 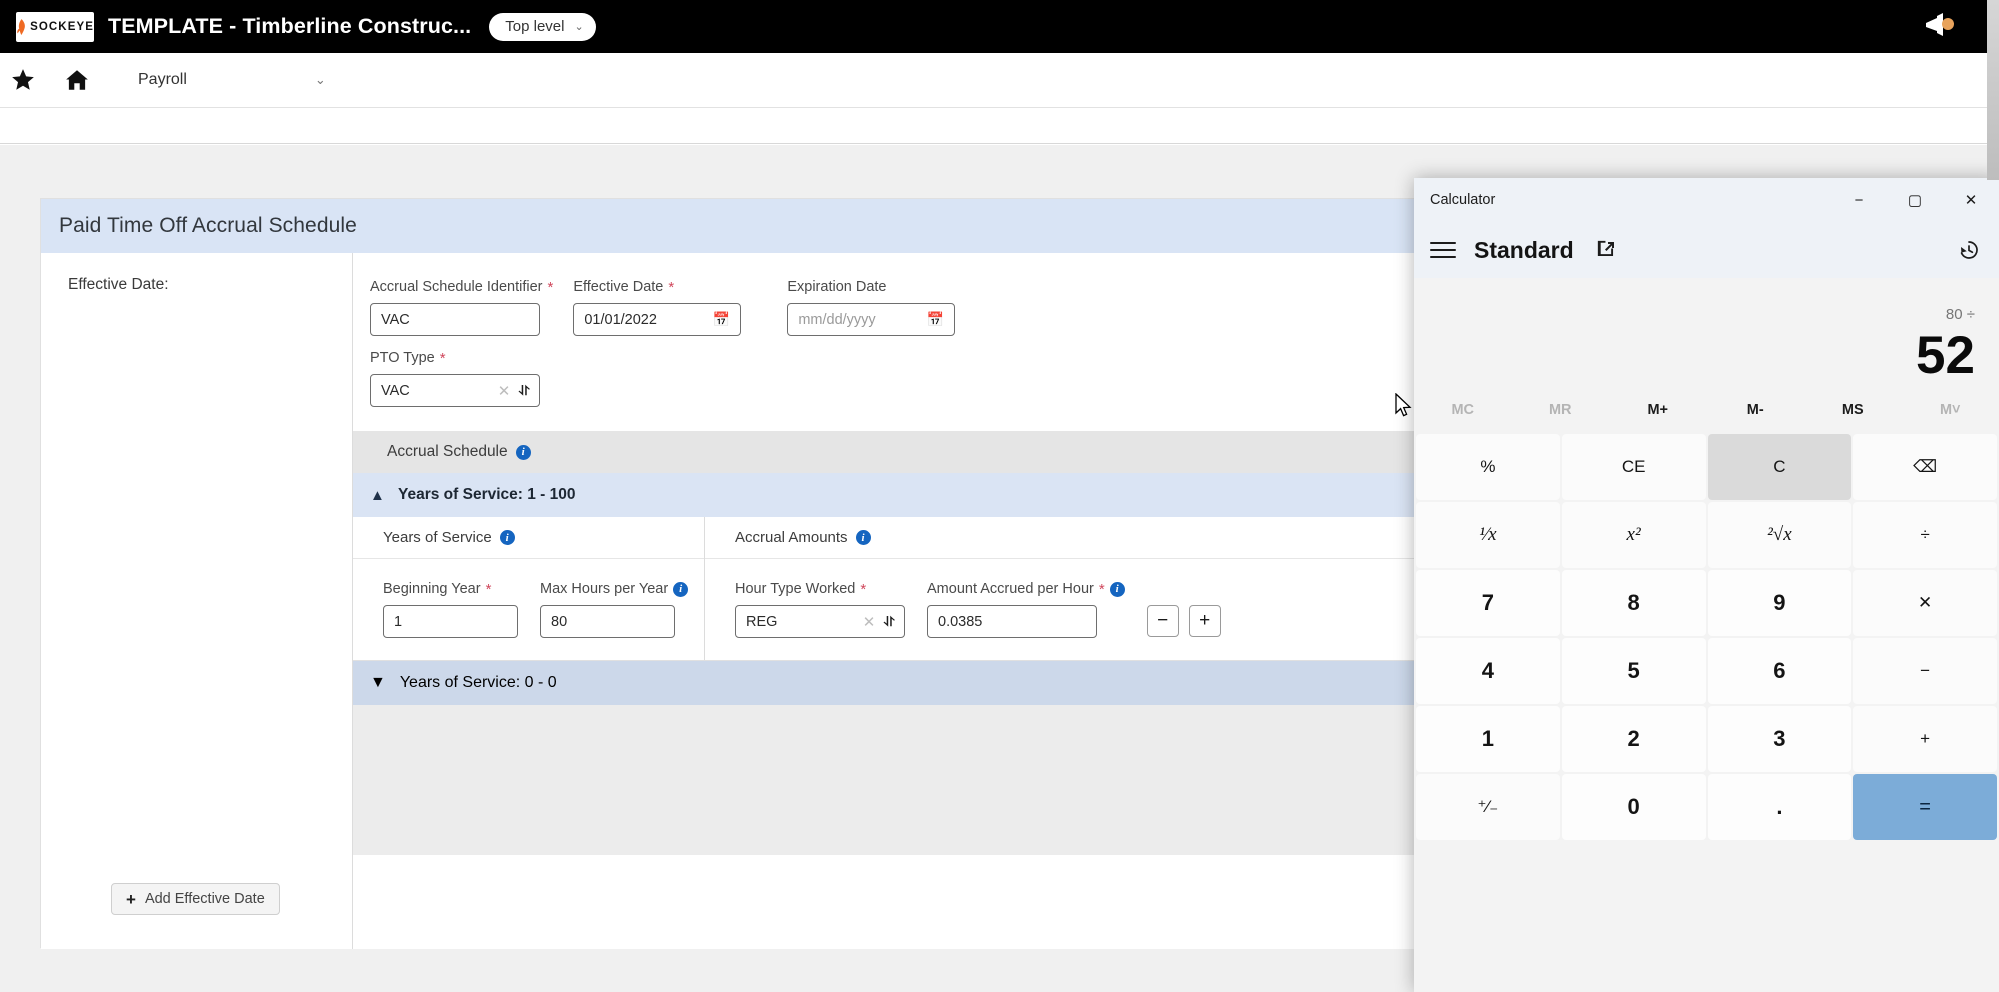 I want to click on calc-key-decimal-point: ., so click(x=1779, y=807).